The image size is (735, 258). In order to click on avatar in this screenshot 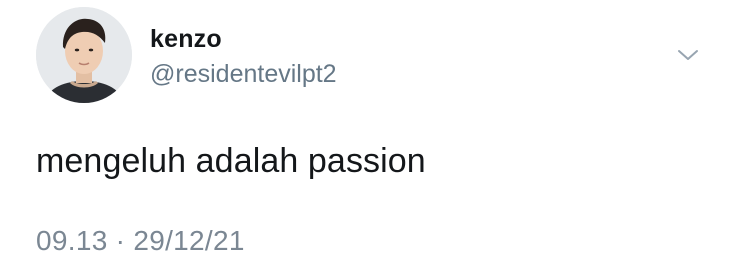, I will do `click(84, 55)`.